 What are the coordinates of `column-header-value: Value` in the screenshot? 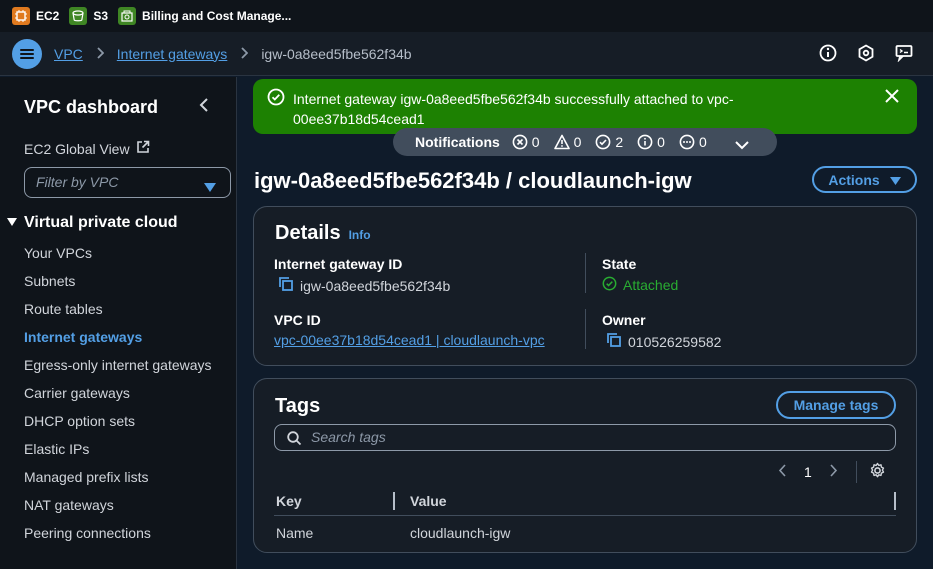 It's located at (428, 501).